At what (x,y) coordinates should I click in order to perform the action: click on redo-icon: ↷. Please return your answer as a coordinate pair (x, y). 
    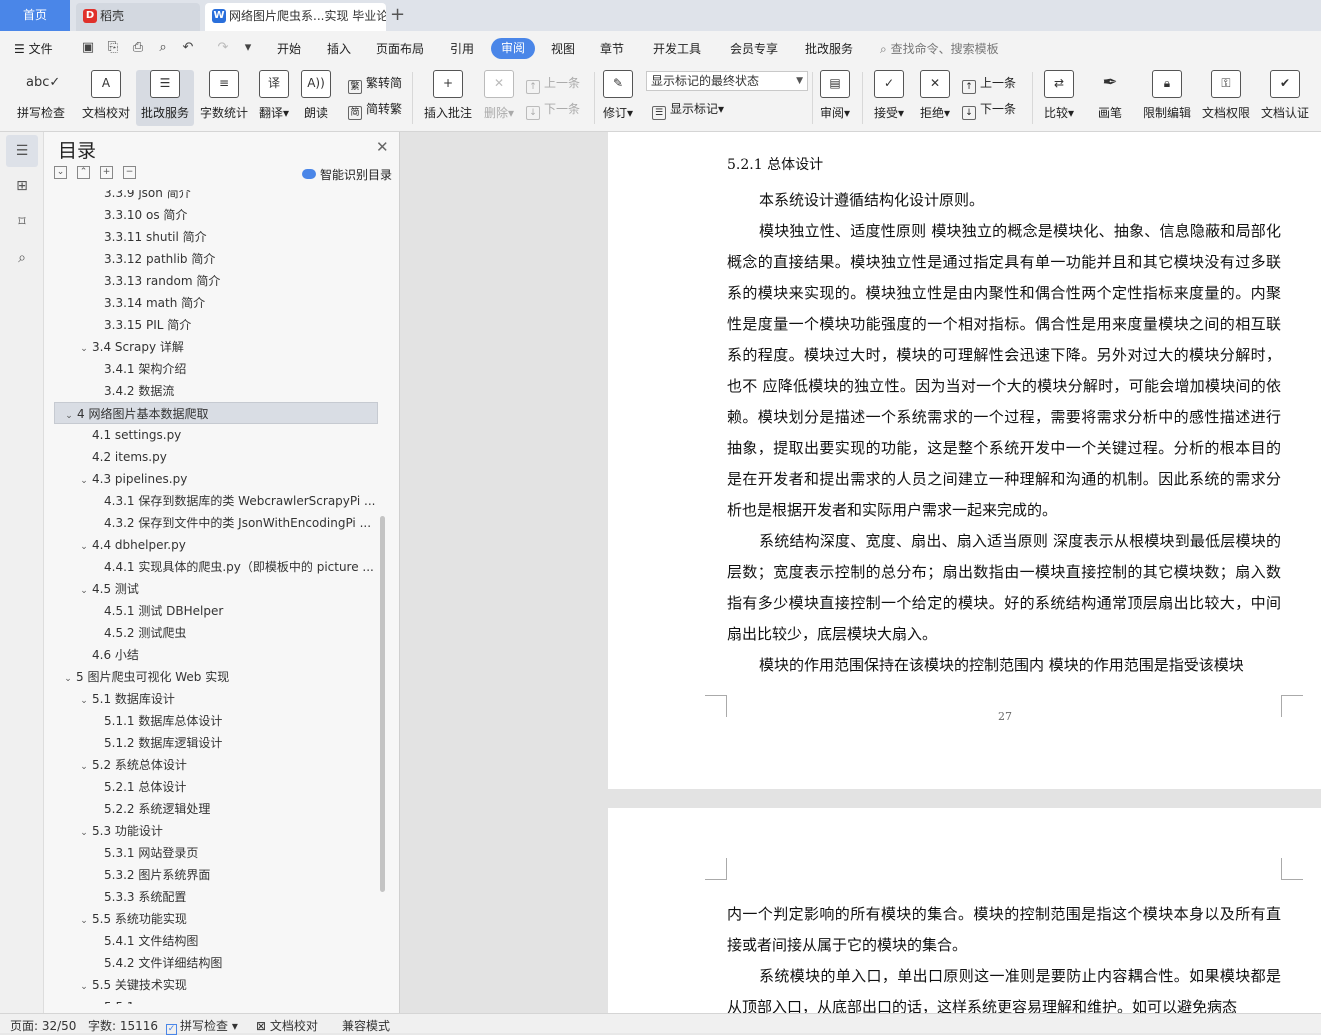
    Looking at the image, I should click on (223, 48).